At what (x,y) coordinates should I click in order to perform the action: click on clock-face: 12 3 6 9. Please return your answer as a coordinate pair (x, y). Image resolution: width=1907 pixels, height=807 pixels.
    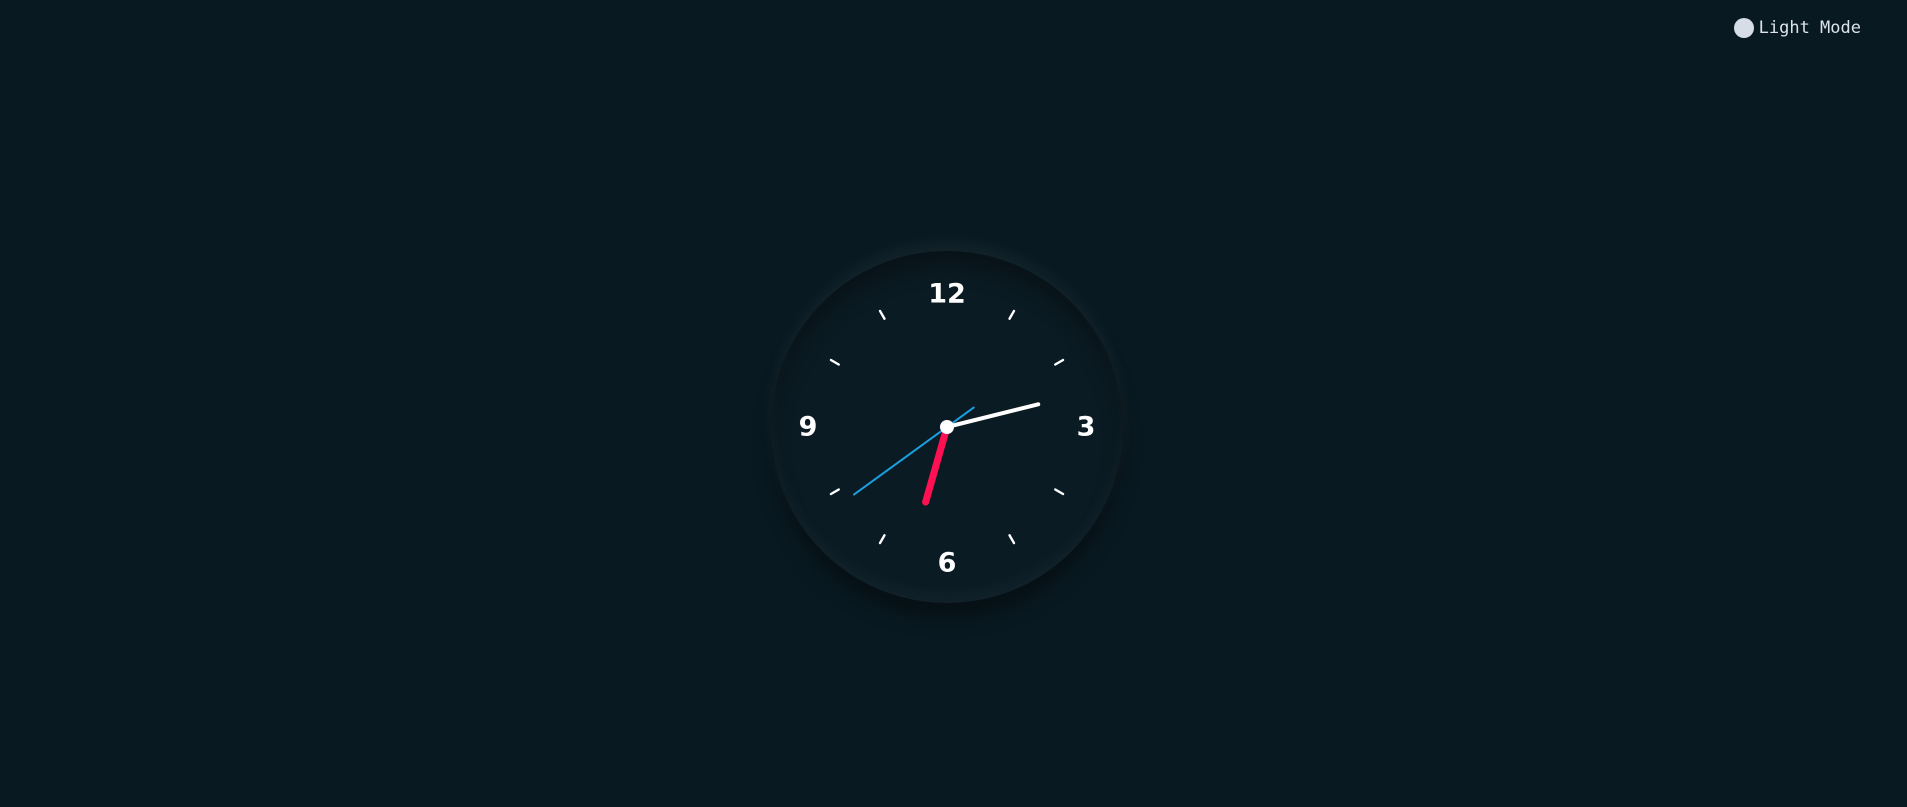
    Looking at the image, I should click on (947, 429).